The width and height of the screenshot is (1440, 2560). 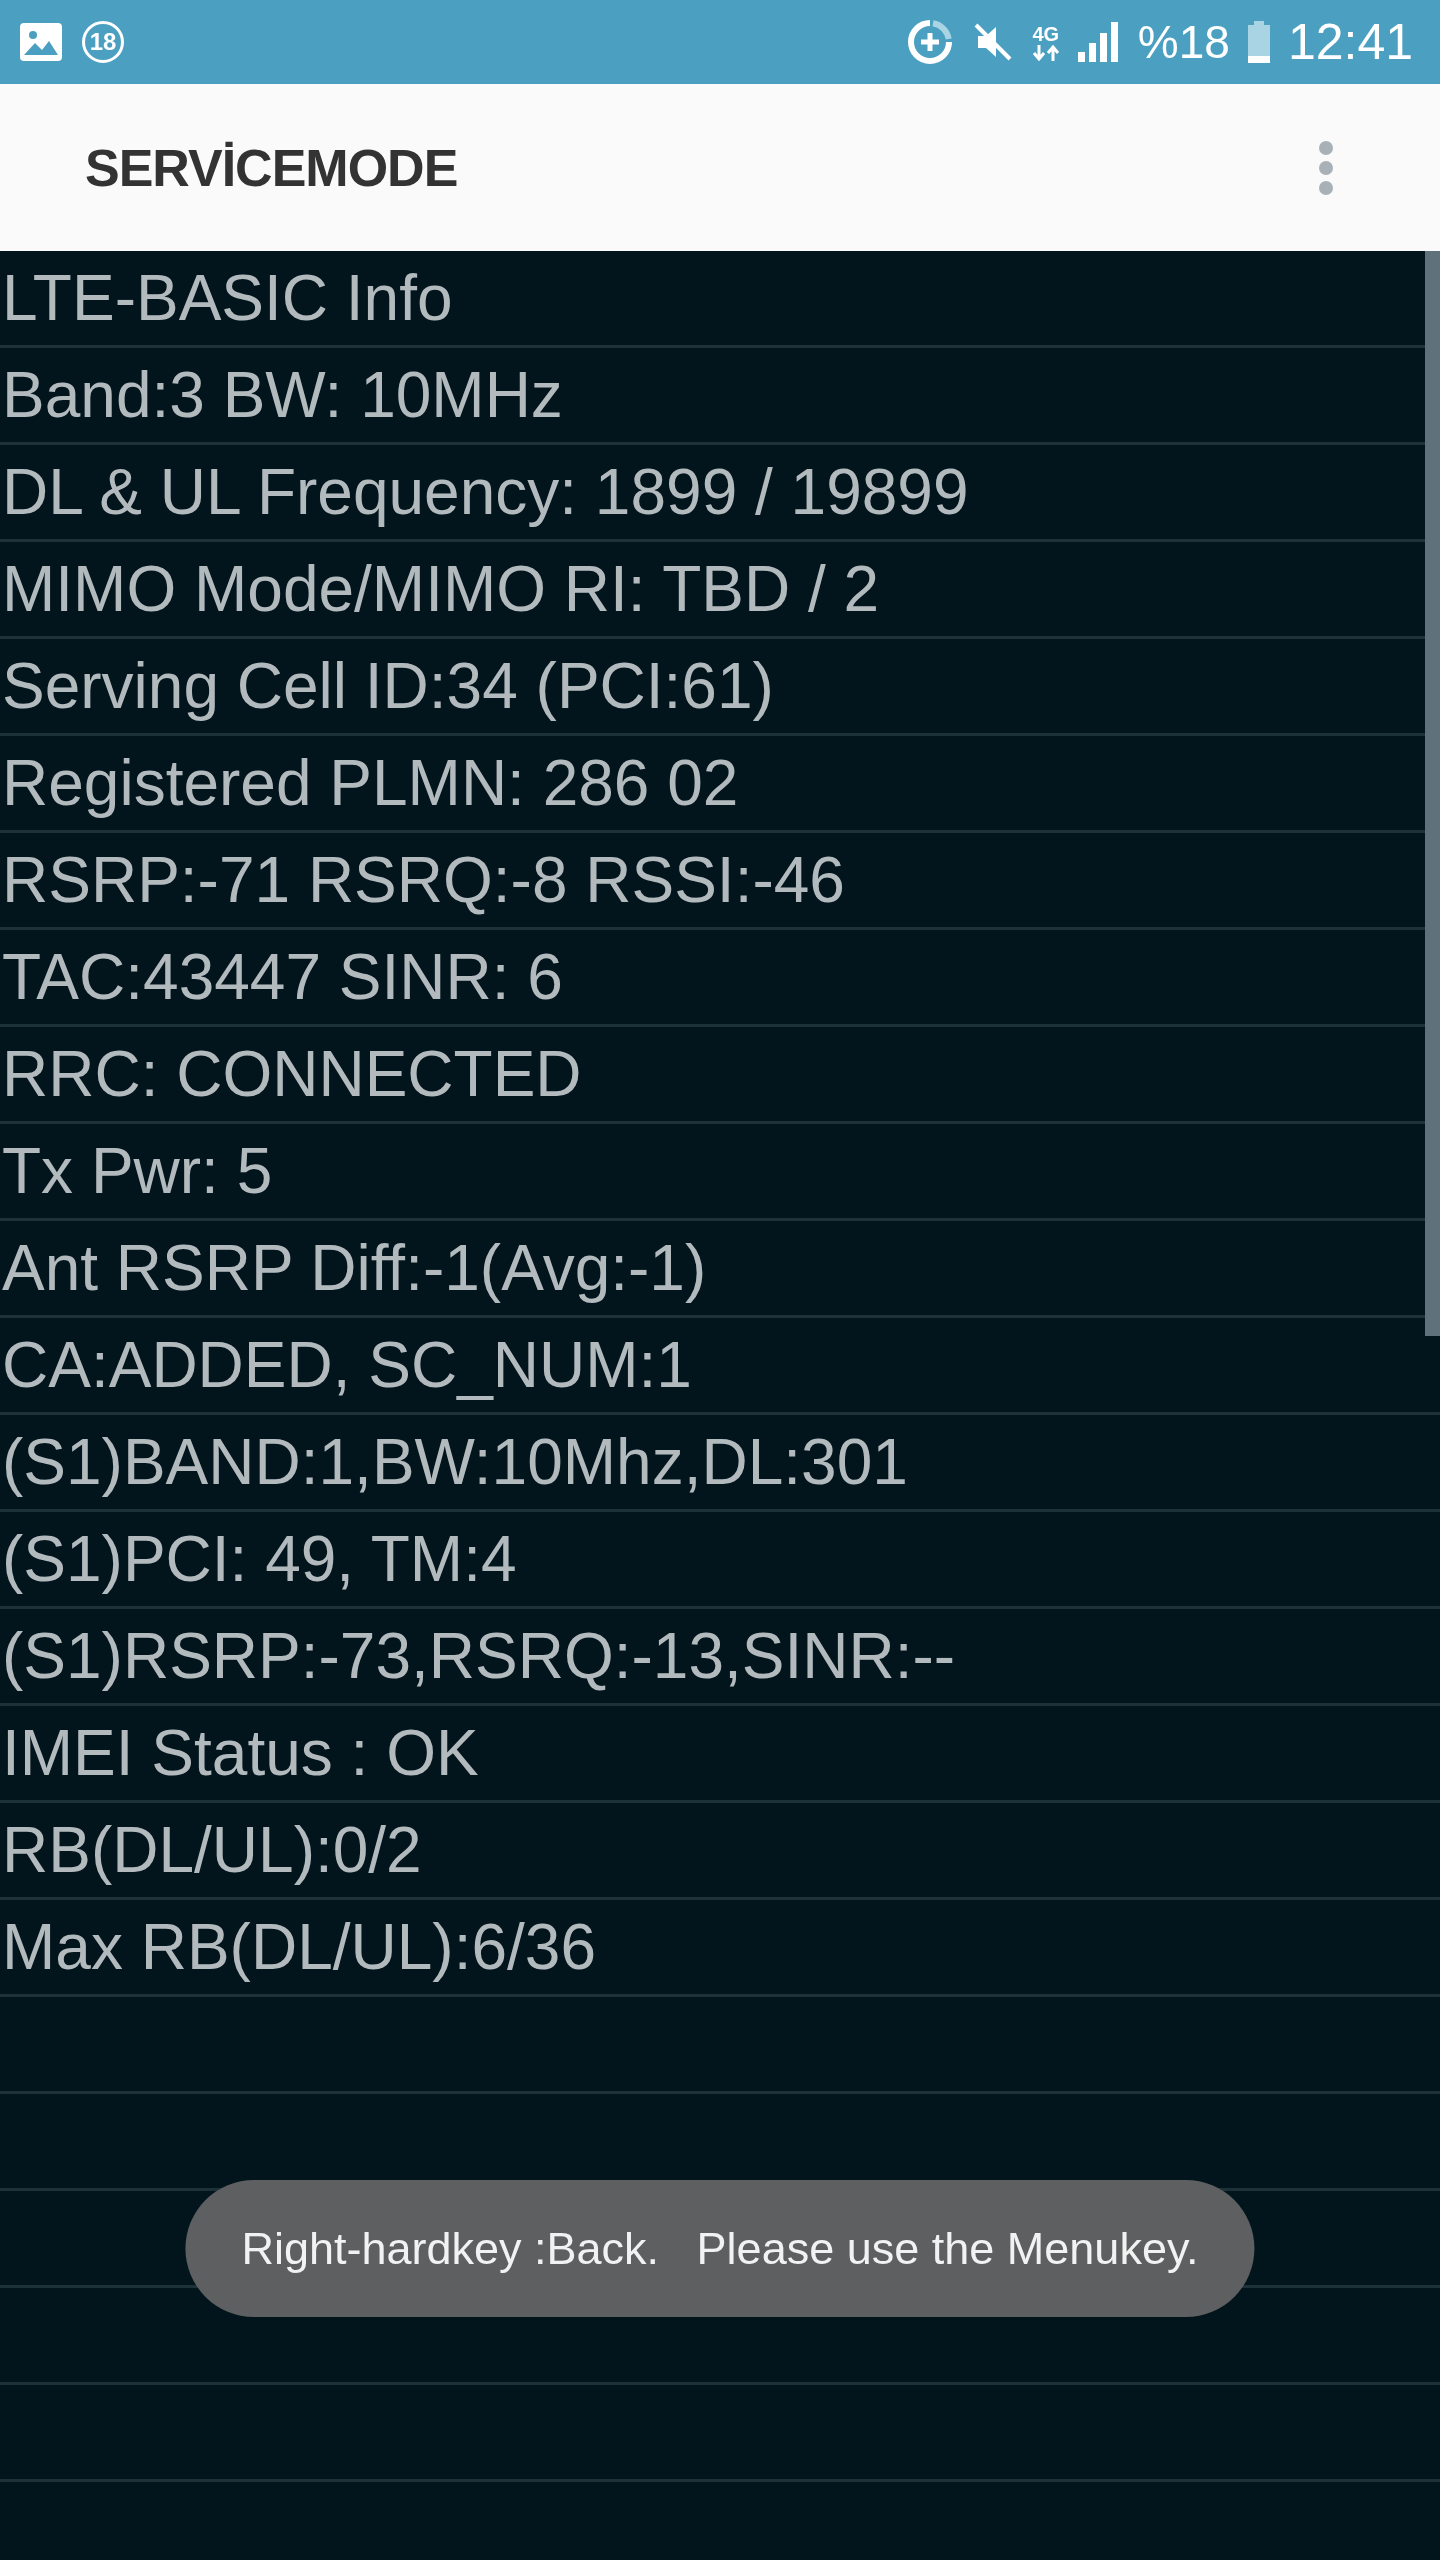 I want to click on info-row-text: DL & UL Frequency: 1899 / 19899, so click(x=485, y=492).